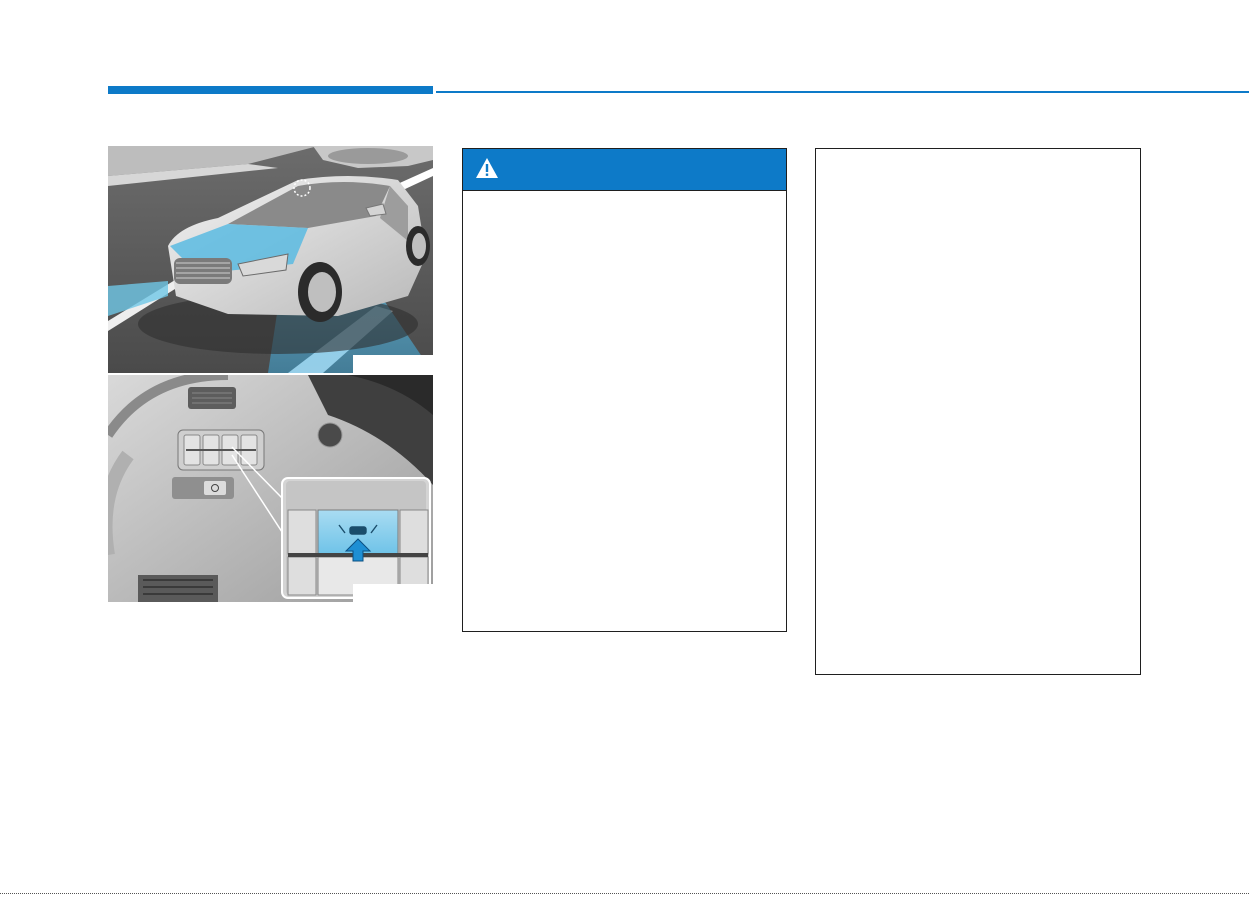 The width and height of the screenshot is (1249, 897). I want to click on header-rule, so click(842, 92).